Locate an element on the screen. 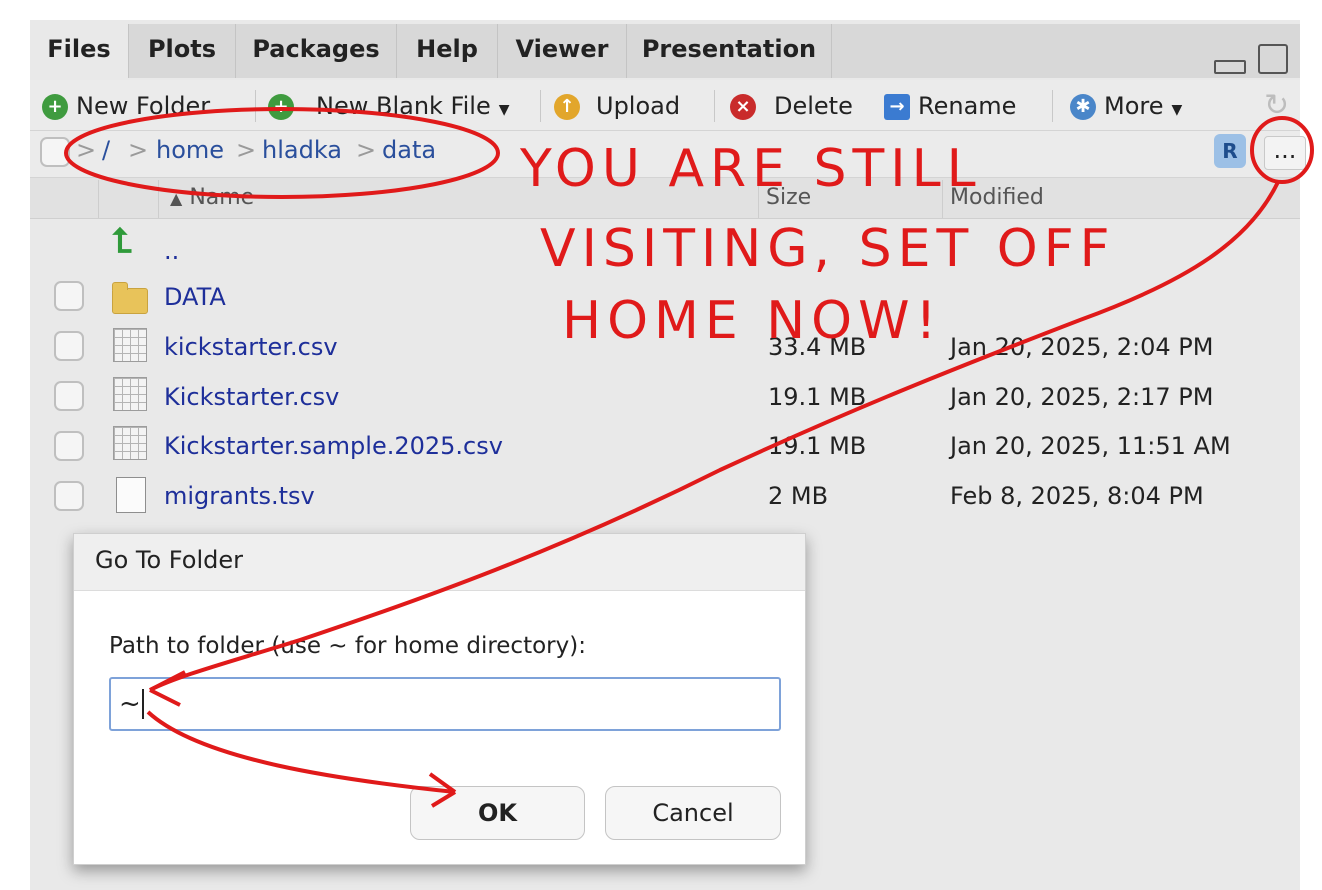  tab-packages: Packages is located at coordinates (316, 51).